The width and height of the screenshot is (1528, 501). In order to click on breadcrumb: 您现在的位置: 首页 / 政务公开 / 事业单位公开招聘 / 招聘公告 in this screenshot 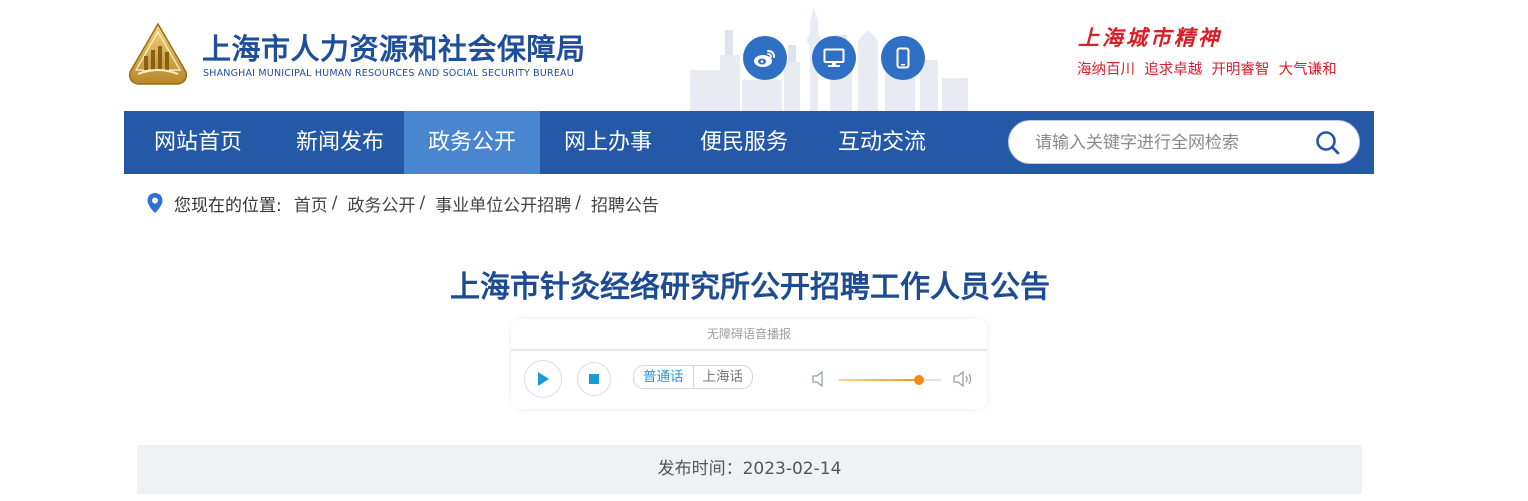, I will do `click(402, 203)`.